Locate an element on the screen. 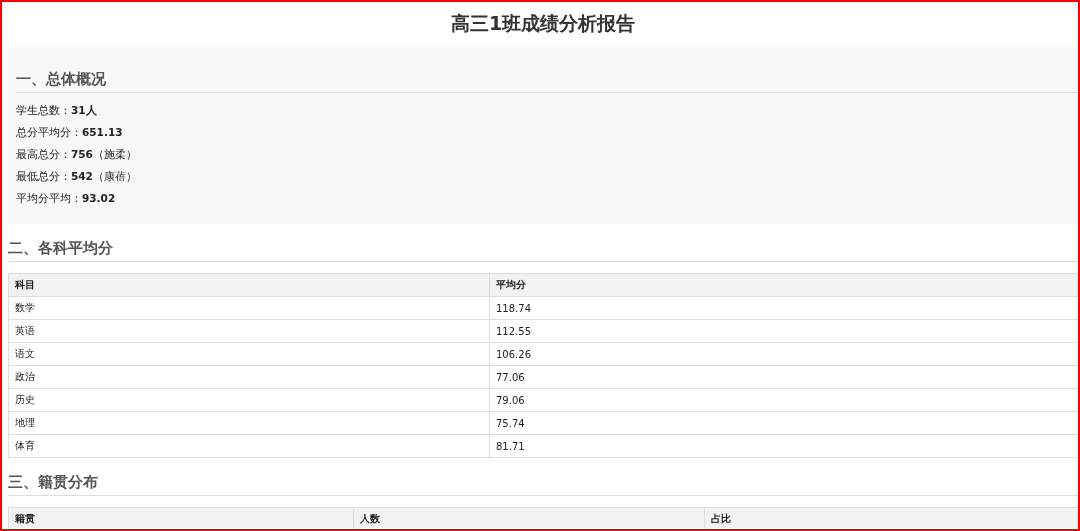 Image resolution: width=1080 pixels, height=531 pixels. stat-line: 最高总分：756（施柔） is located at coordinates (76, 154).